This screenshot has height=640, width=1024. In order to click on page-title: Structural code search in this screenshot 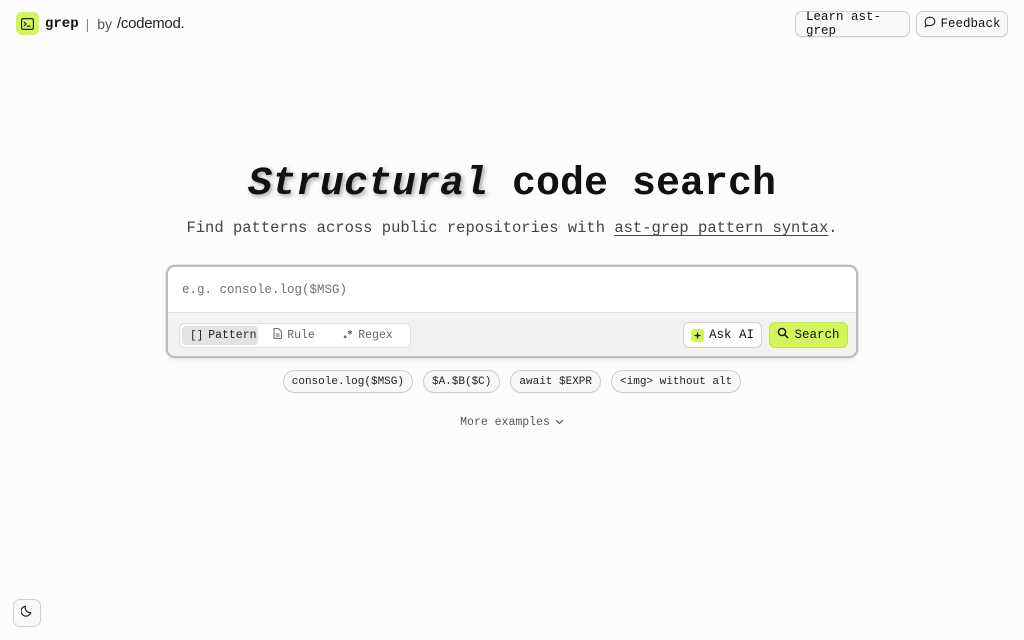, I will do `click(512, 185)`.